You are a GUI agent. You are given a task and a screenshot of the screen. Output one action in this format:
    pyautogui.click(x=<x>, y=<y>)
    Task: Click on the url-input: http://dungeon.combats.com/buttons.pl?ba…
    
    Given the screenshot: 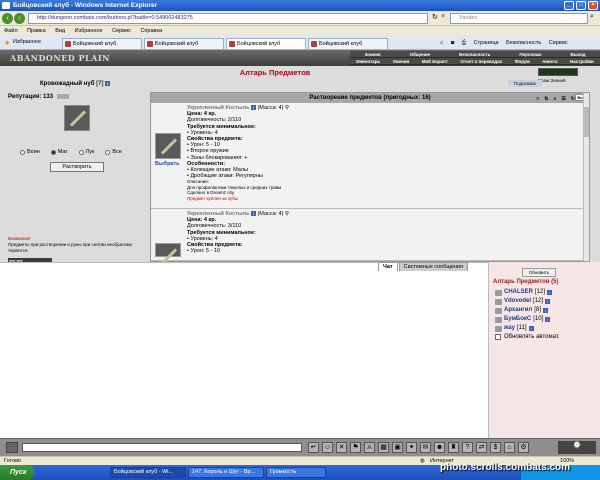 What is the action you would take?
    pyautogui.click(x=228, y=18)
    